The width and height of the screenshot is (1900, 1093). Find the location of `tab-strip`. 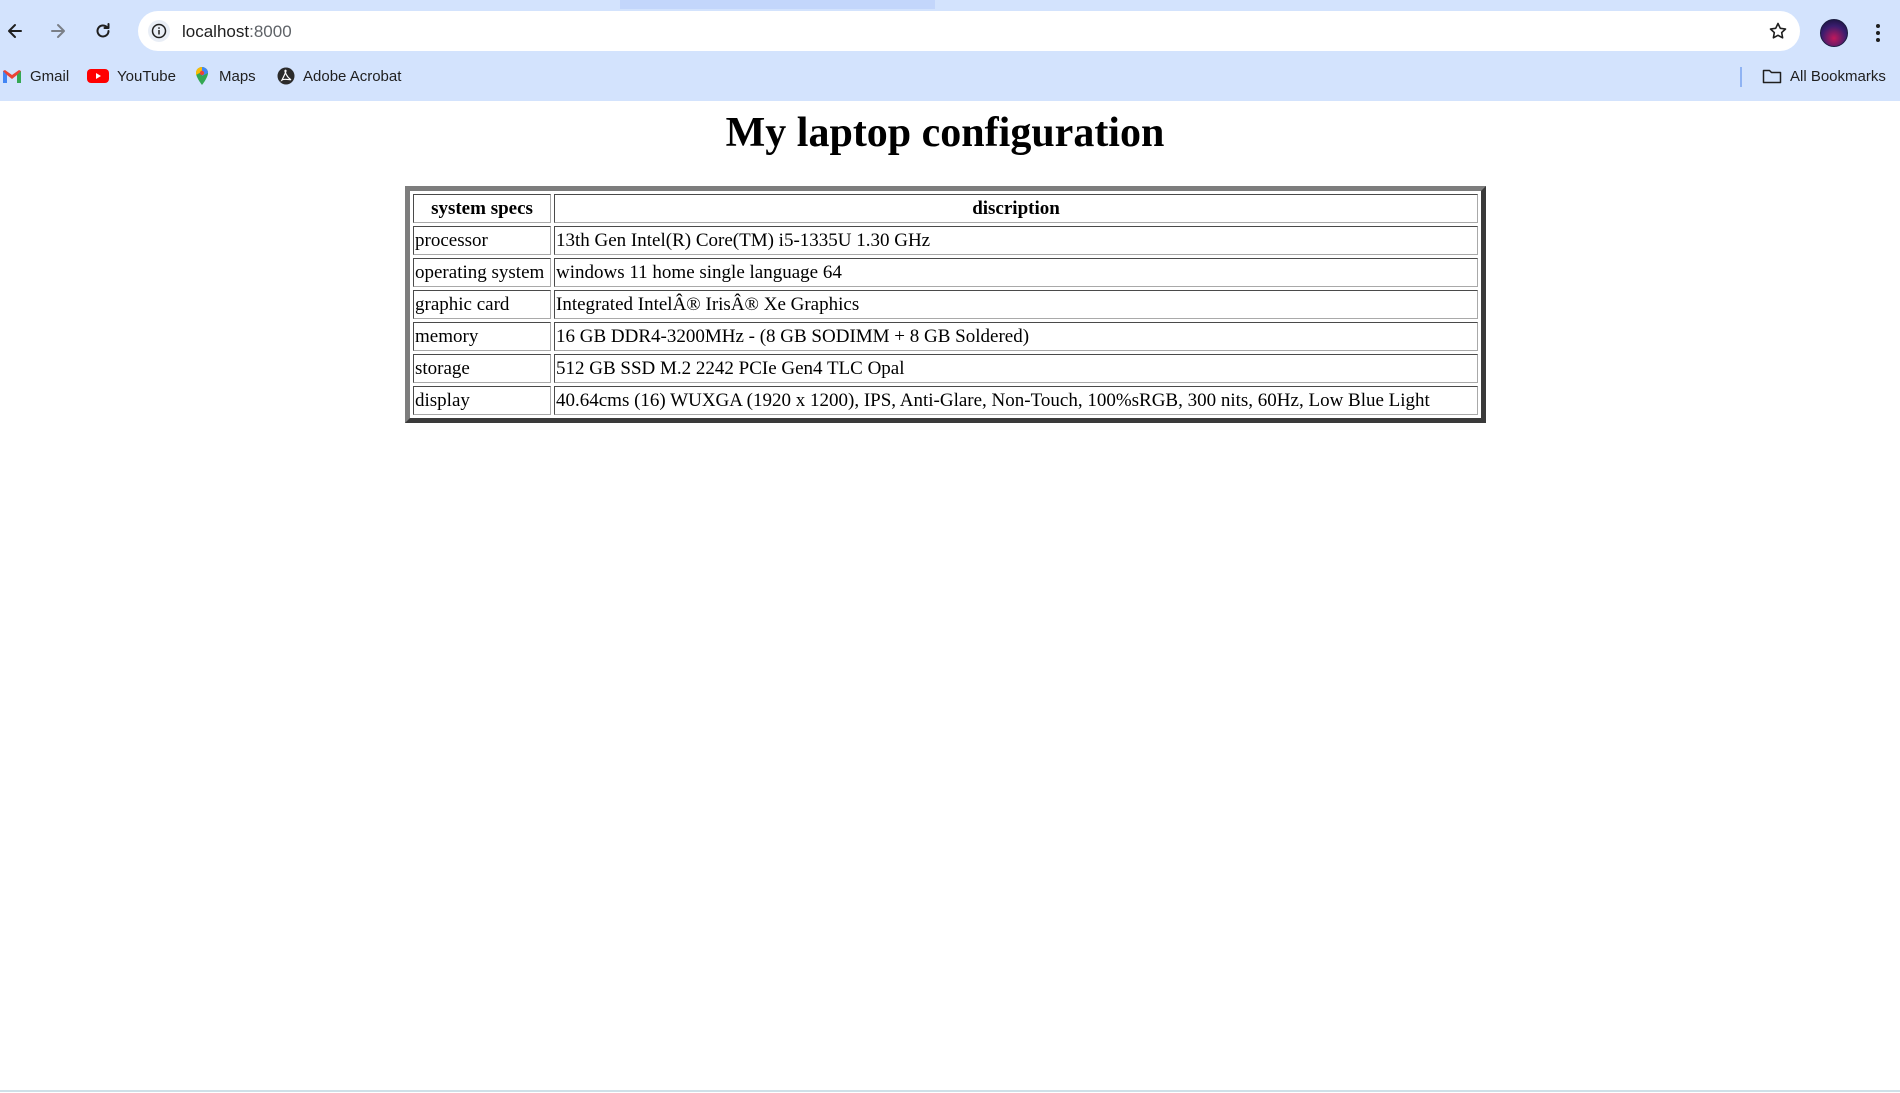

tab-strip is located at coordinates (950, 4).